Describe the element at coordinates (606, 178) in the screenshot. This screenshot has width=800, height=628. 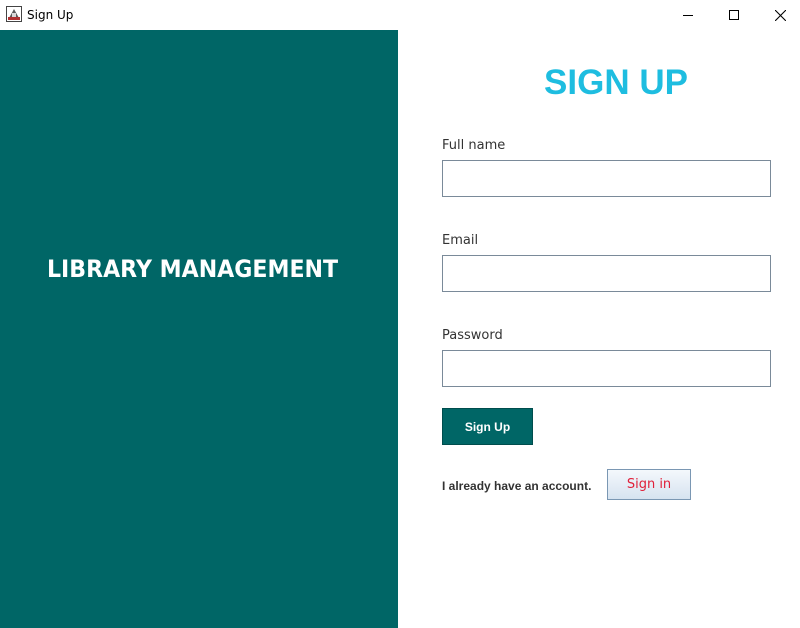
I see `full-name-field` at that location.